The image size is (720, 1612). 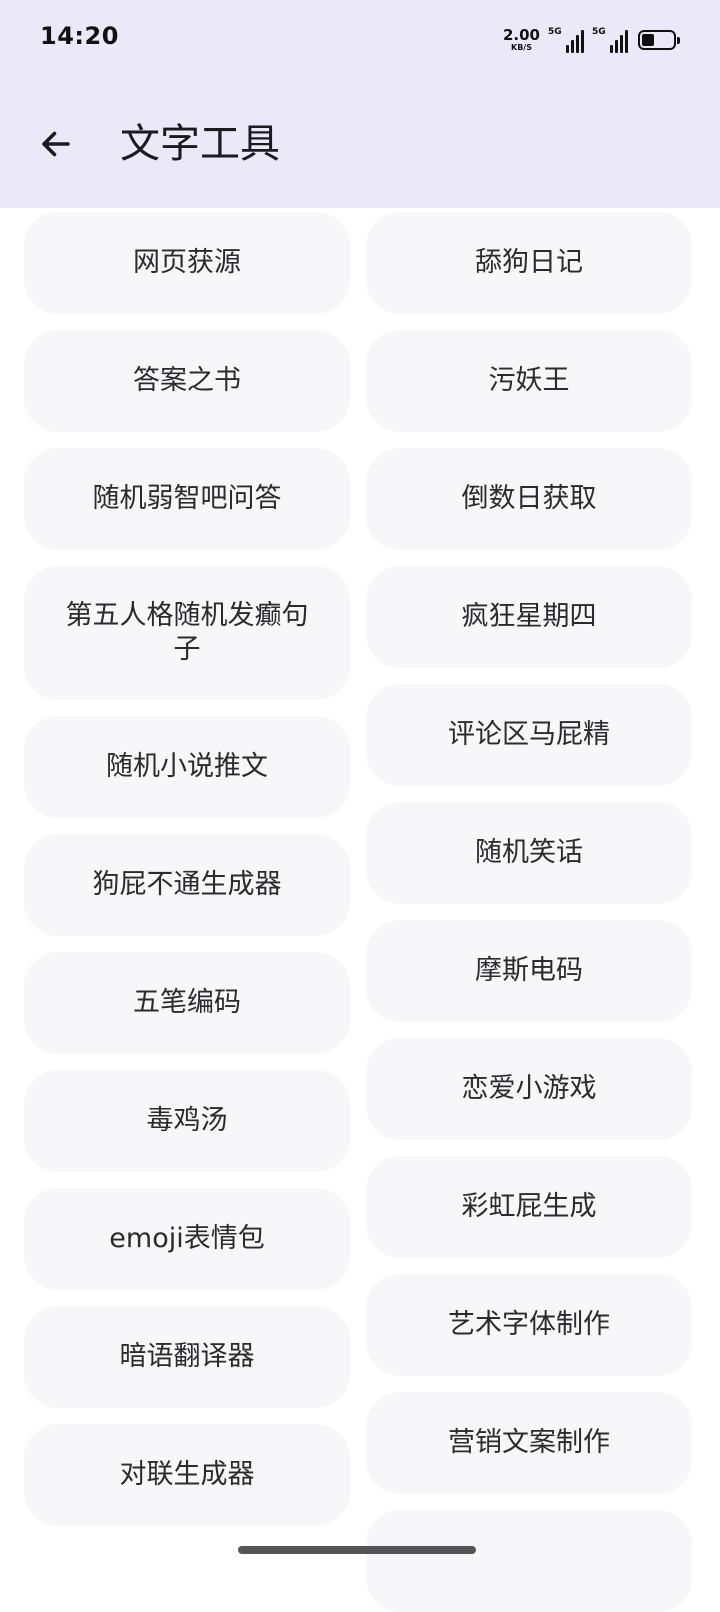 What do you see at coordinates (187, 767) in the screenshot?
I see `tool-card: 随机小说推文` at bounding box center [187, 767].